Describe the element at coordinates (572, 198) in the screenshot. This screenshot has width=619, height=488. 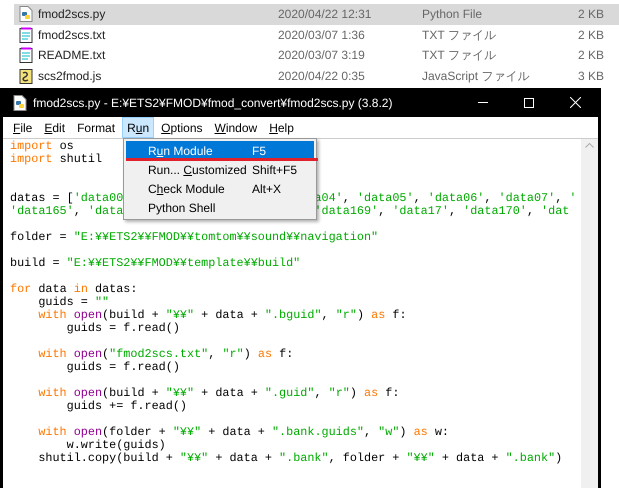
I see `code-string: '` at that location.